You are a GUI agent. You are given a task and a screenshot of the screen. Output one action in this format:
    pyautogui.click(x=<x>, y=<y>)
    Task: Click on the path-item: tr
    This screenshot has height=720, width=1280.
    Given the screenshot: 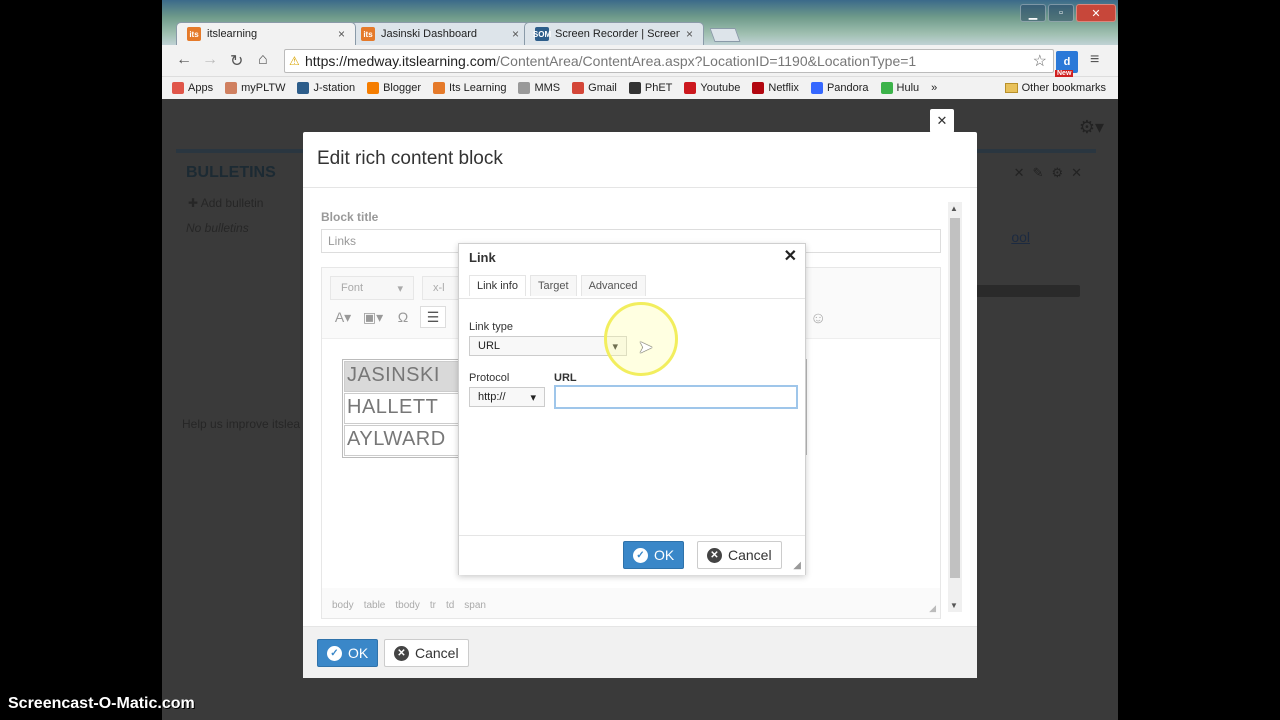 What is the action you would take?
    pyautogui.click(x=433, y=605)
    